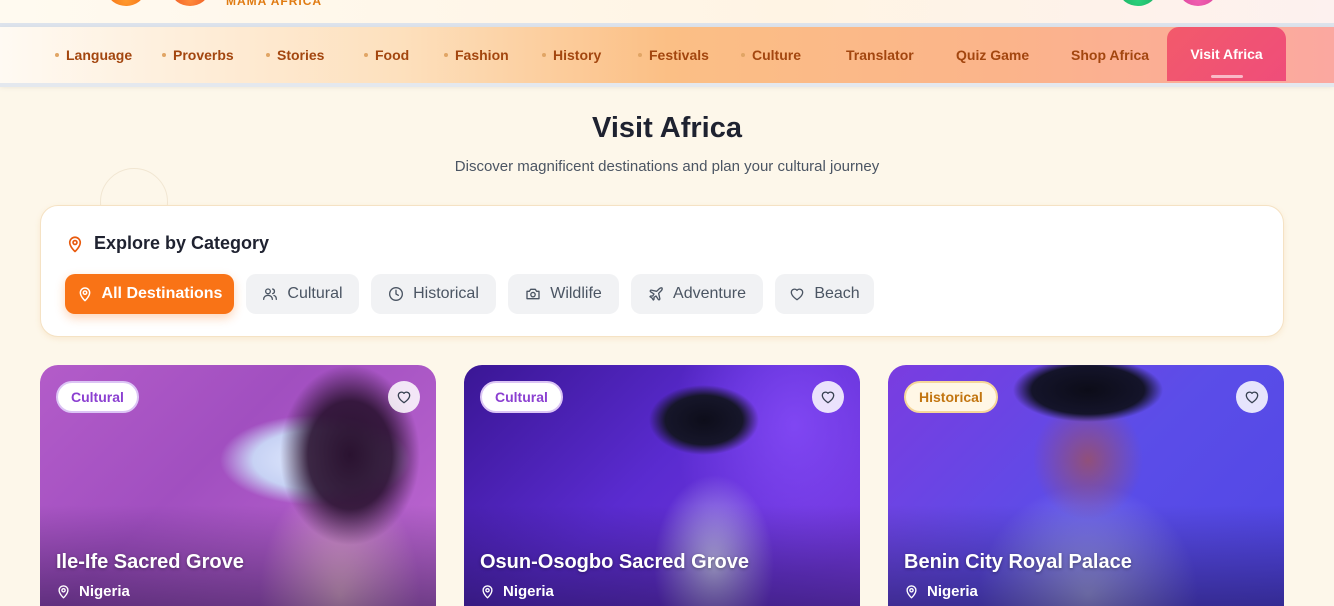  What do you see at coordinates (576, 293) in the screenshot?
I see `filter-label: Wildlife` at bounding box center [576, 293].